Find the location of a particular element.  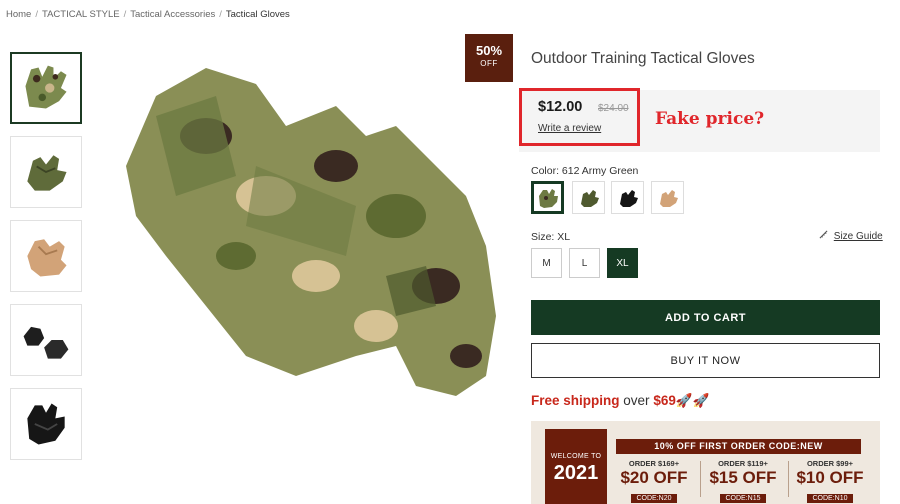

breadcrumb-home: Home is located at coordinates (18, 14).